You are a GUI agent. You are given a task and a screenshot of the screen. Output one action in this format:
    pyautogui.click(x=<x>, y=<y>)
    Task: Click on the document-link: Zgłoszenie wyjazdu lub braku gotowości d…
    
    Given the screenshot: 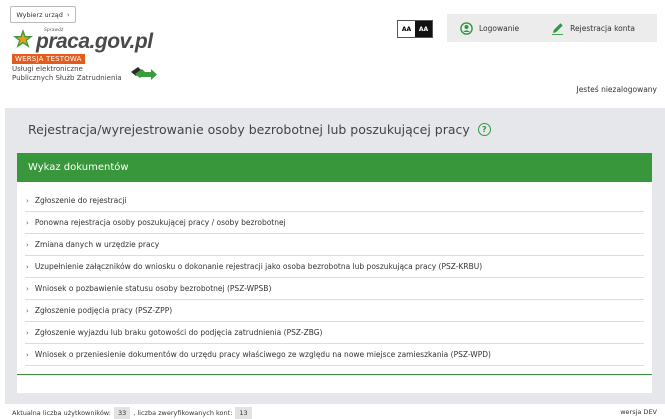 What is the action you would take?
    pyautogui.click(x=179, y=332)
    